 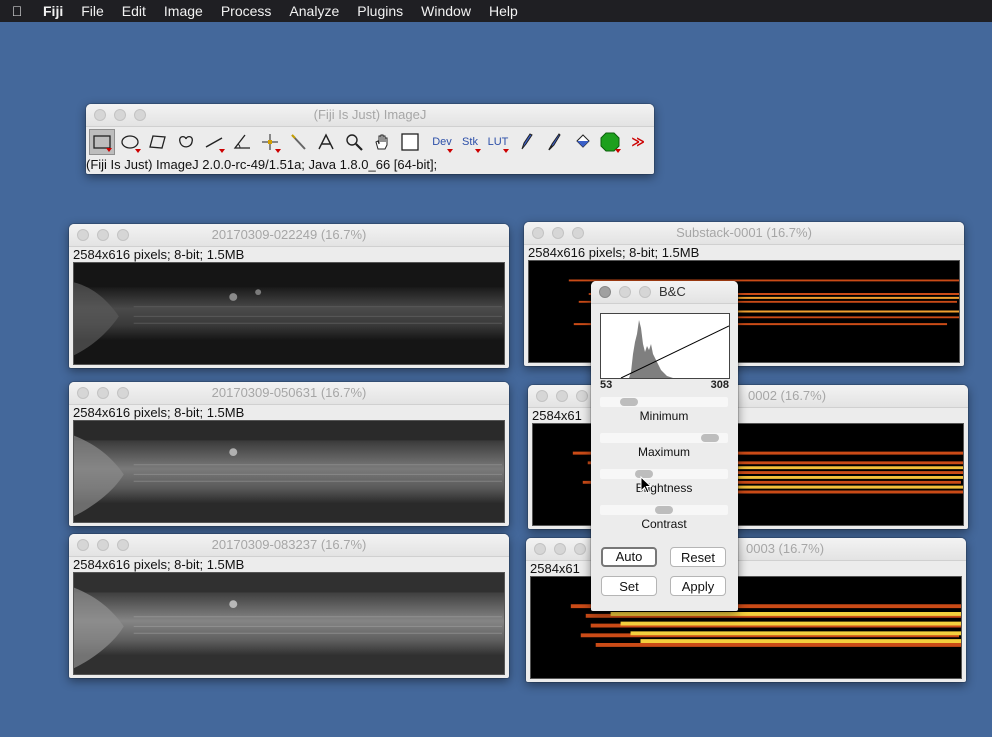 I want to click on contrast-slider, so click(x=664, y=510).